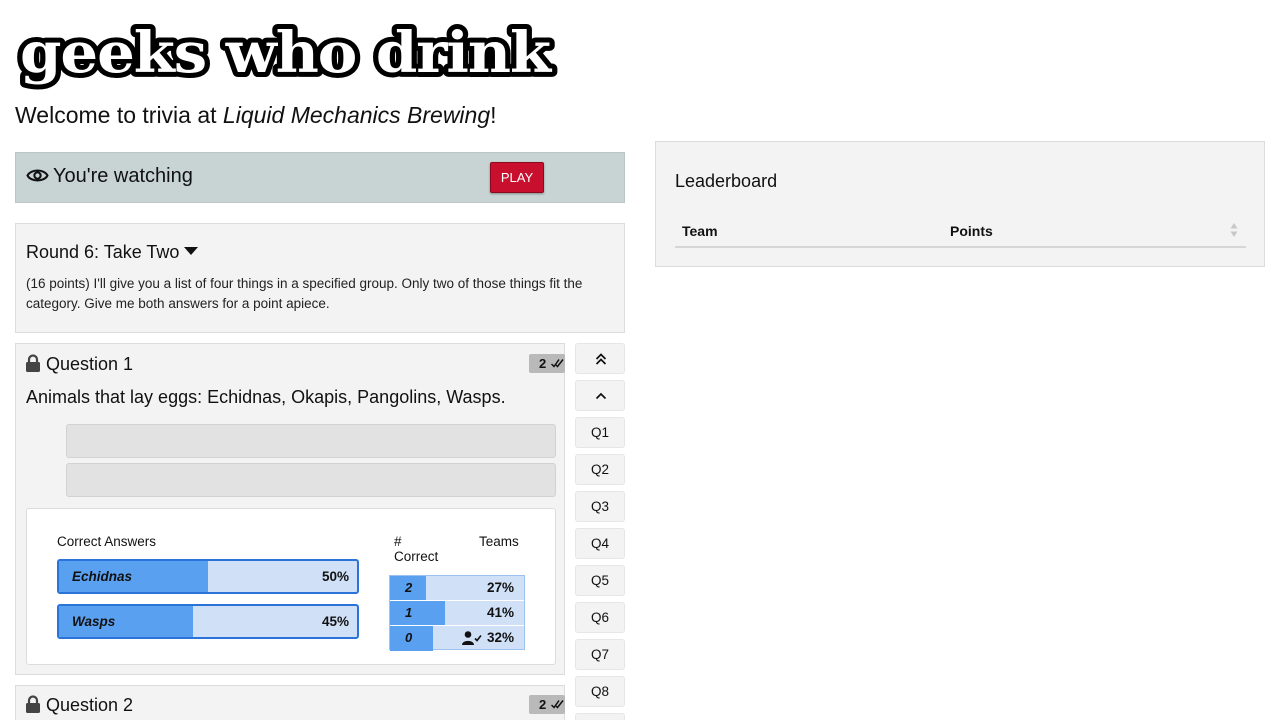 Image resolution: width=1280 pixels, height=720 pixels. I want to click on scroll-up-button, so click(600, 395).